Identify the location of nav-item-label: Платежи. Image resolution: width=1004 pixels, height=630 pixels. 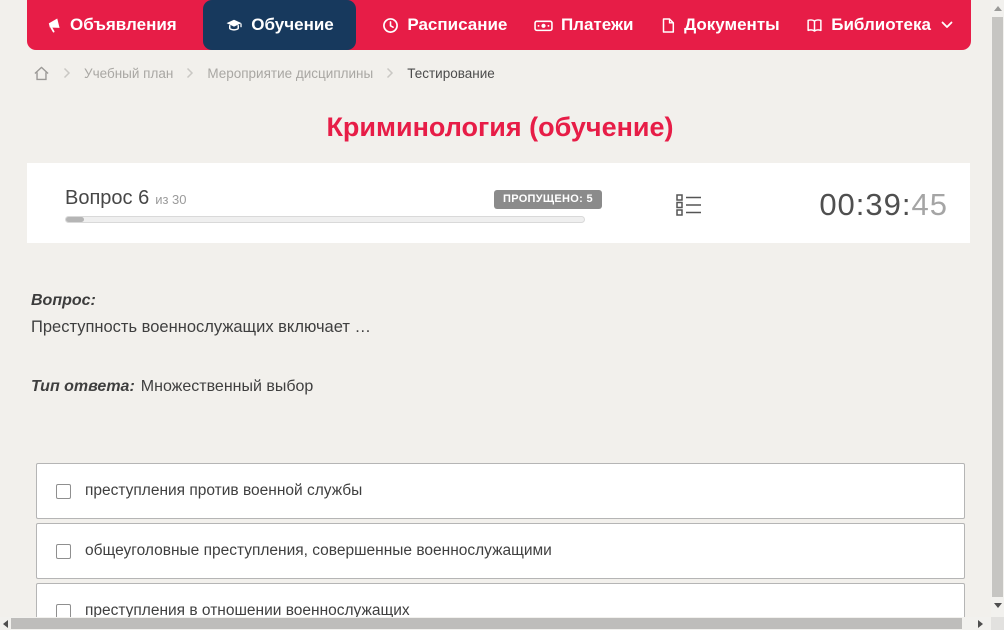
(597, 24).